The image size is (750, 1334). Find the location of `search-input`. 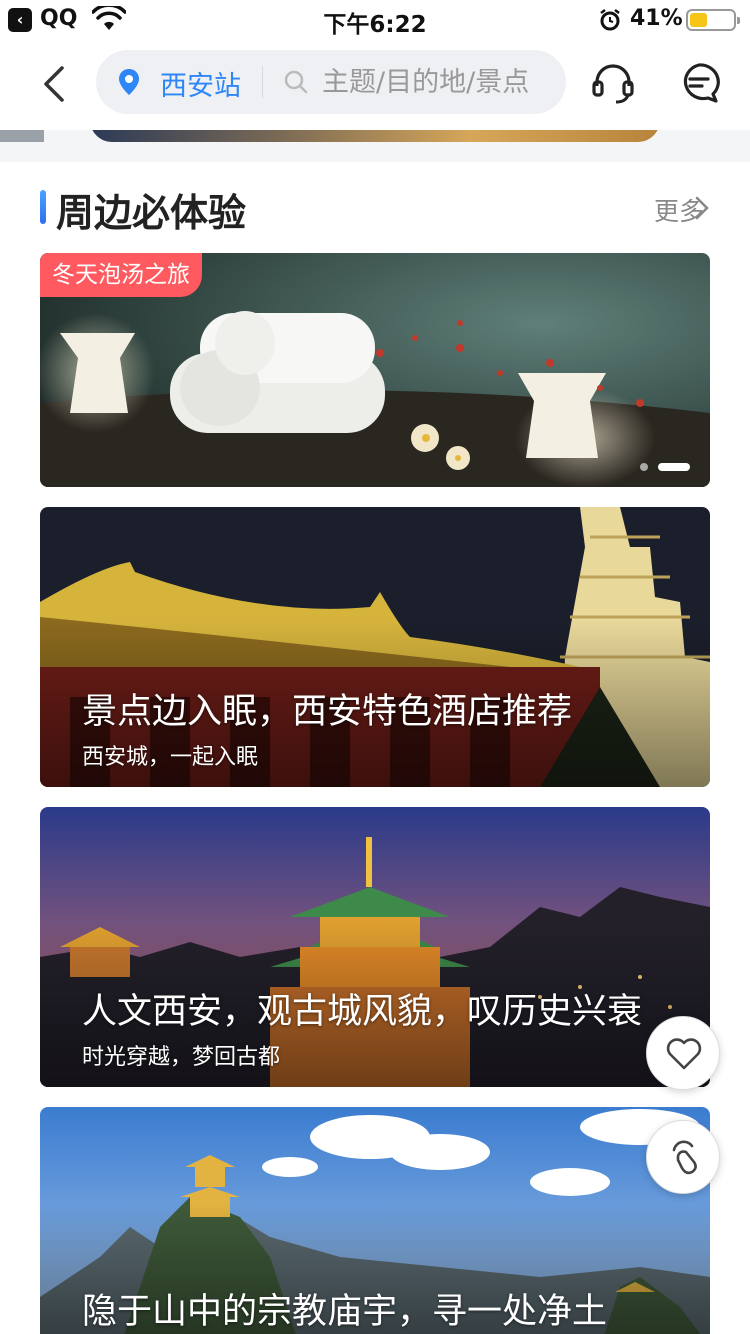

search-input is located at coordinates (437, 82).